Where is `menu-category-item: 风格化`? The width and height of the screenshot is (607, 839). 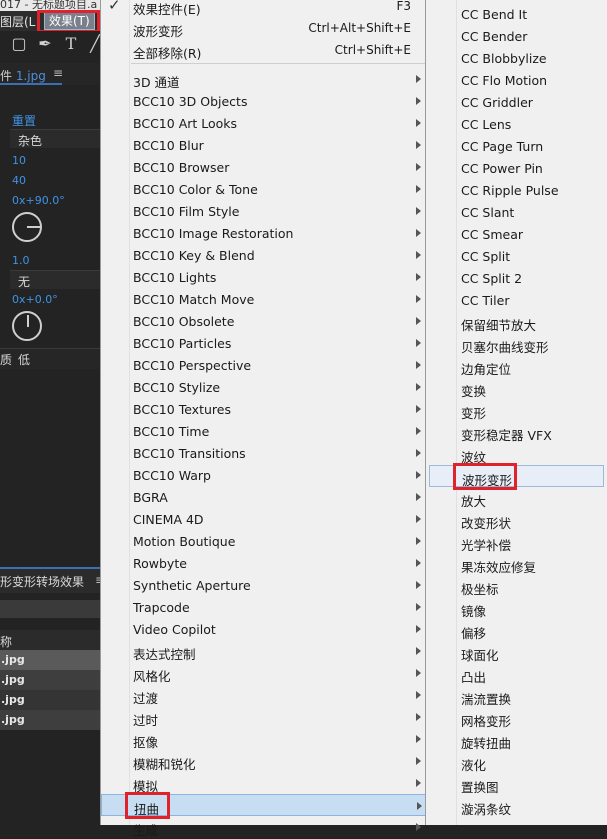 menu-category-item: 风格化 is located at coordinates (265, 673).